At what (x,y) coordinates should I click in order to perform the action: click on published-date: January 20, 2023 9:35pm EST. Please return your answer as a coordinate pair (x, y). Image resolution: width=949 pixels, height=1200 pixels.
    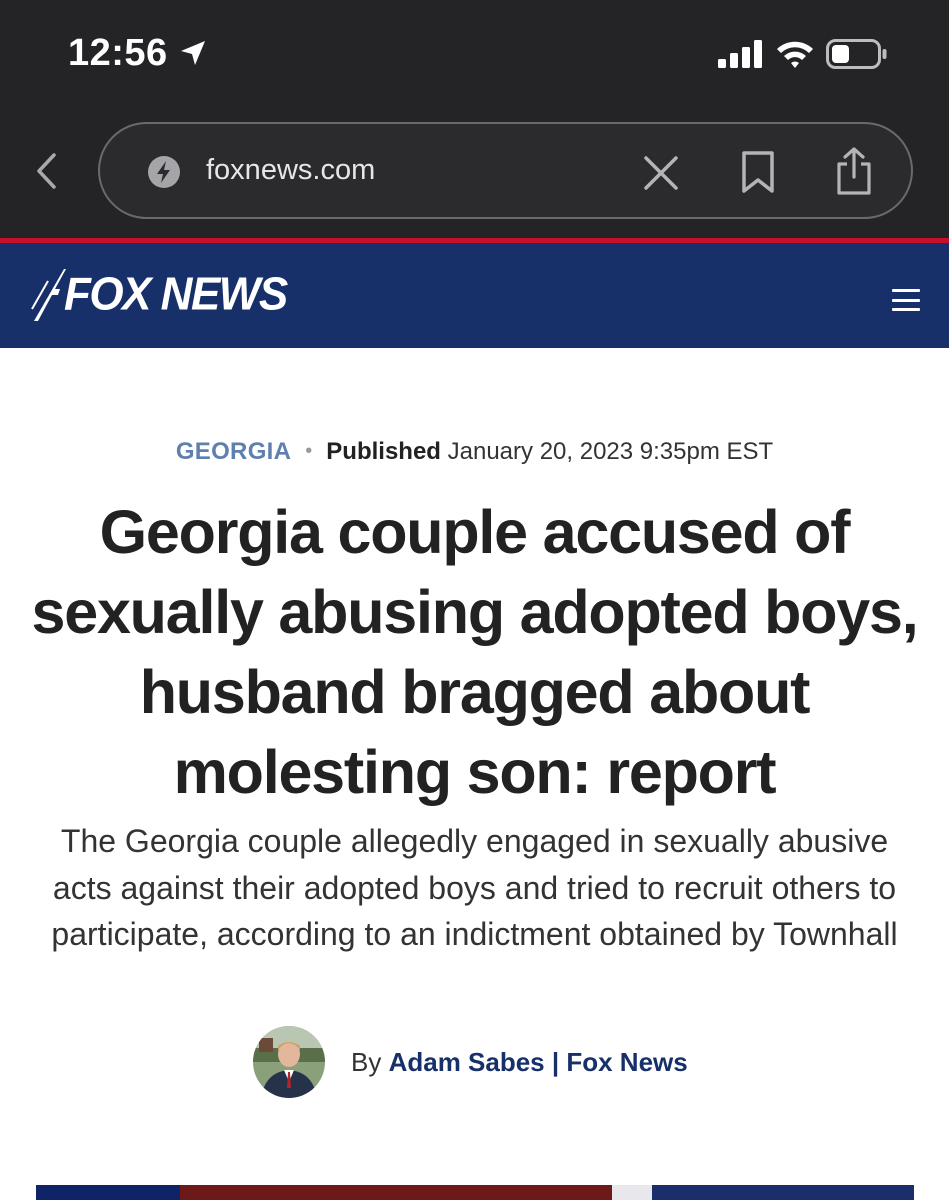
    Looking at the image, I should click on (610, 451).